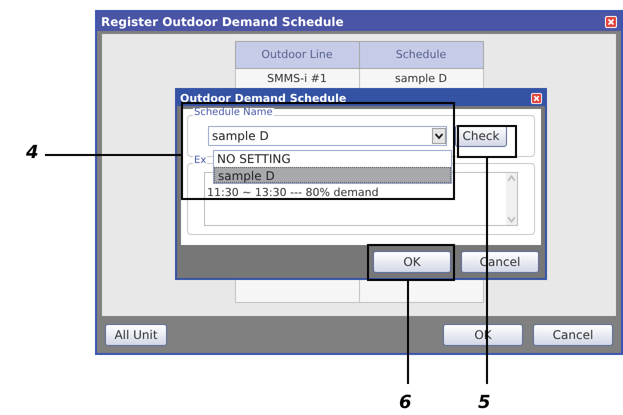 This screenshot has height=415, width=623. Describe the element at coordinates (487, 141) in the screenshot. I see `highlight-frame` at that location.